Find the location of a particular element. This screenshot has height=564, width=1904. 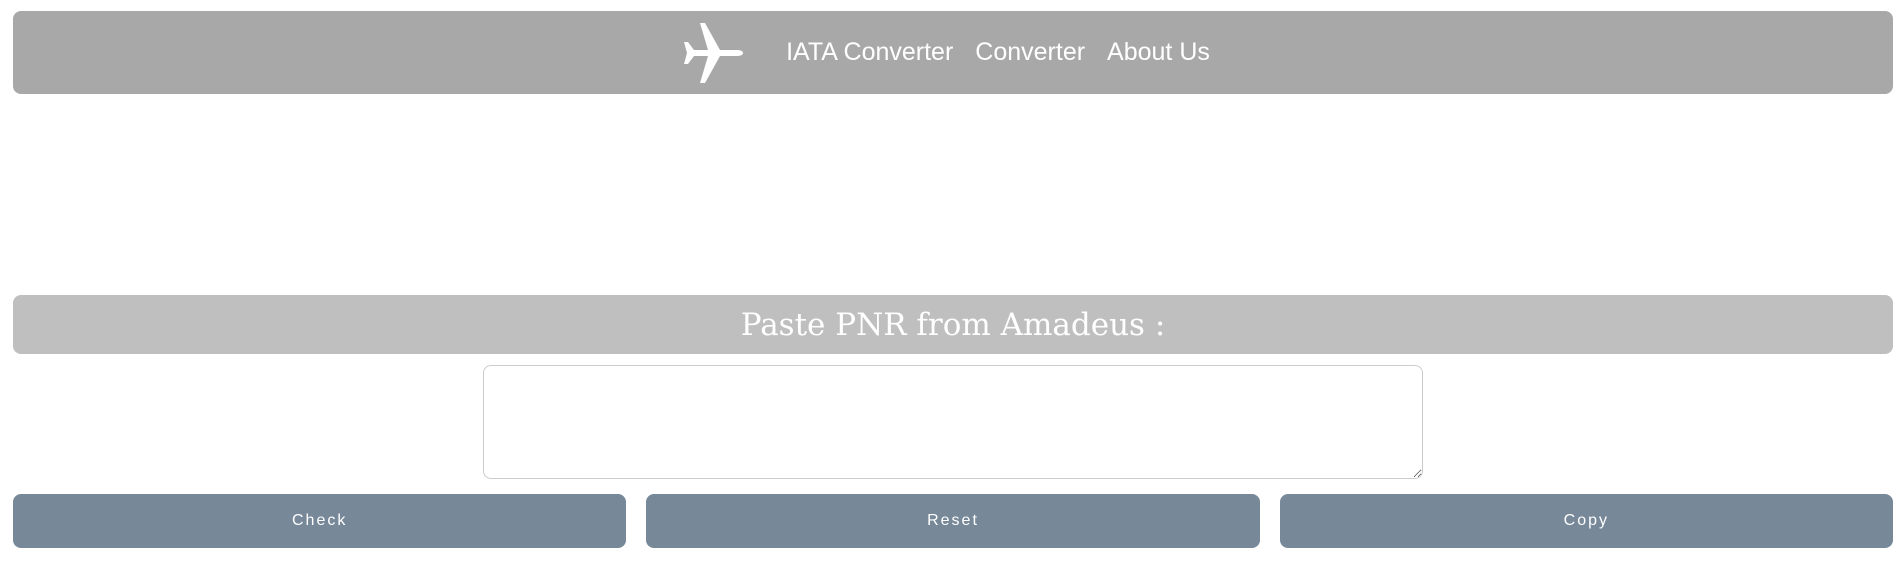

reset-button: Reset is located at coordinates (953, 521).